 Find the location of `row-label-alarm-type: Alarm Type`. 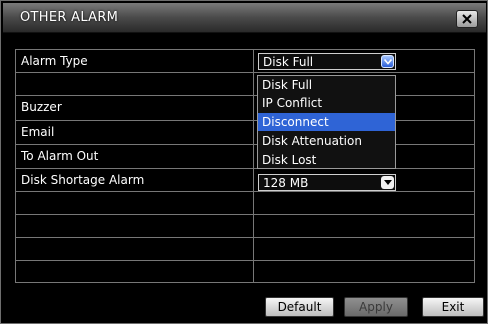

row-label-alarm-type: Alarm Type is located at coordinates (54, 61).